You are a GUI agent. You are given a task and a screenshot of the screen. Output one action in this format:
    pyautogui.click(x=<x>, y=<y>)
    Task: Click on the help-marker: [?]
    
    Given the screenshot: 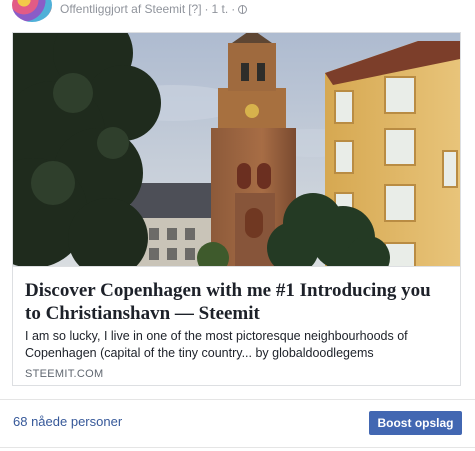 What is the action you would take?
    pyautogui.click(x=194, y=9)
    